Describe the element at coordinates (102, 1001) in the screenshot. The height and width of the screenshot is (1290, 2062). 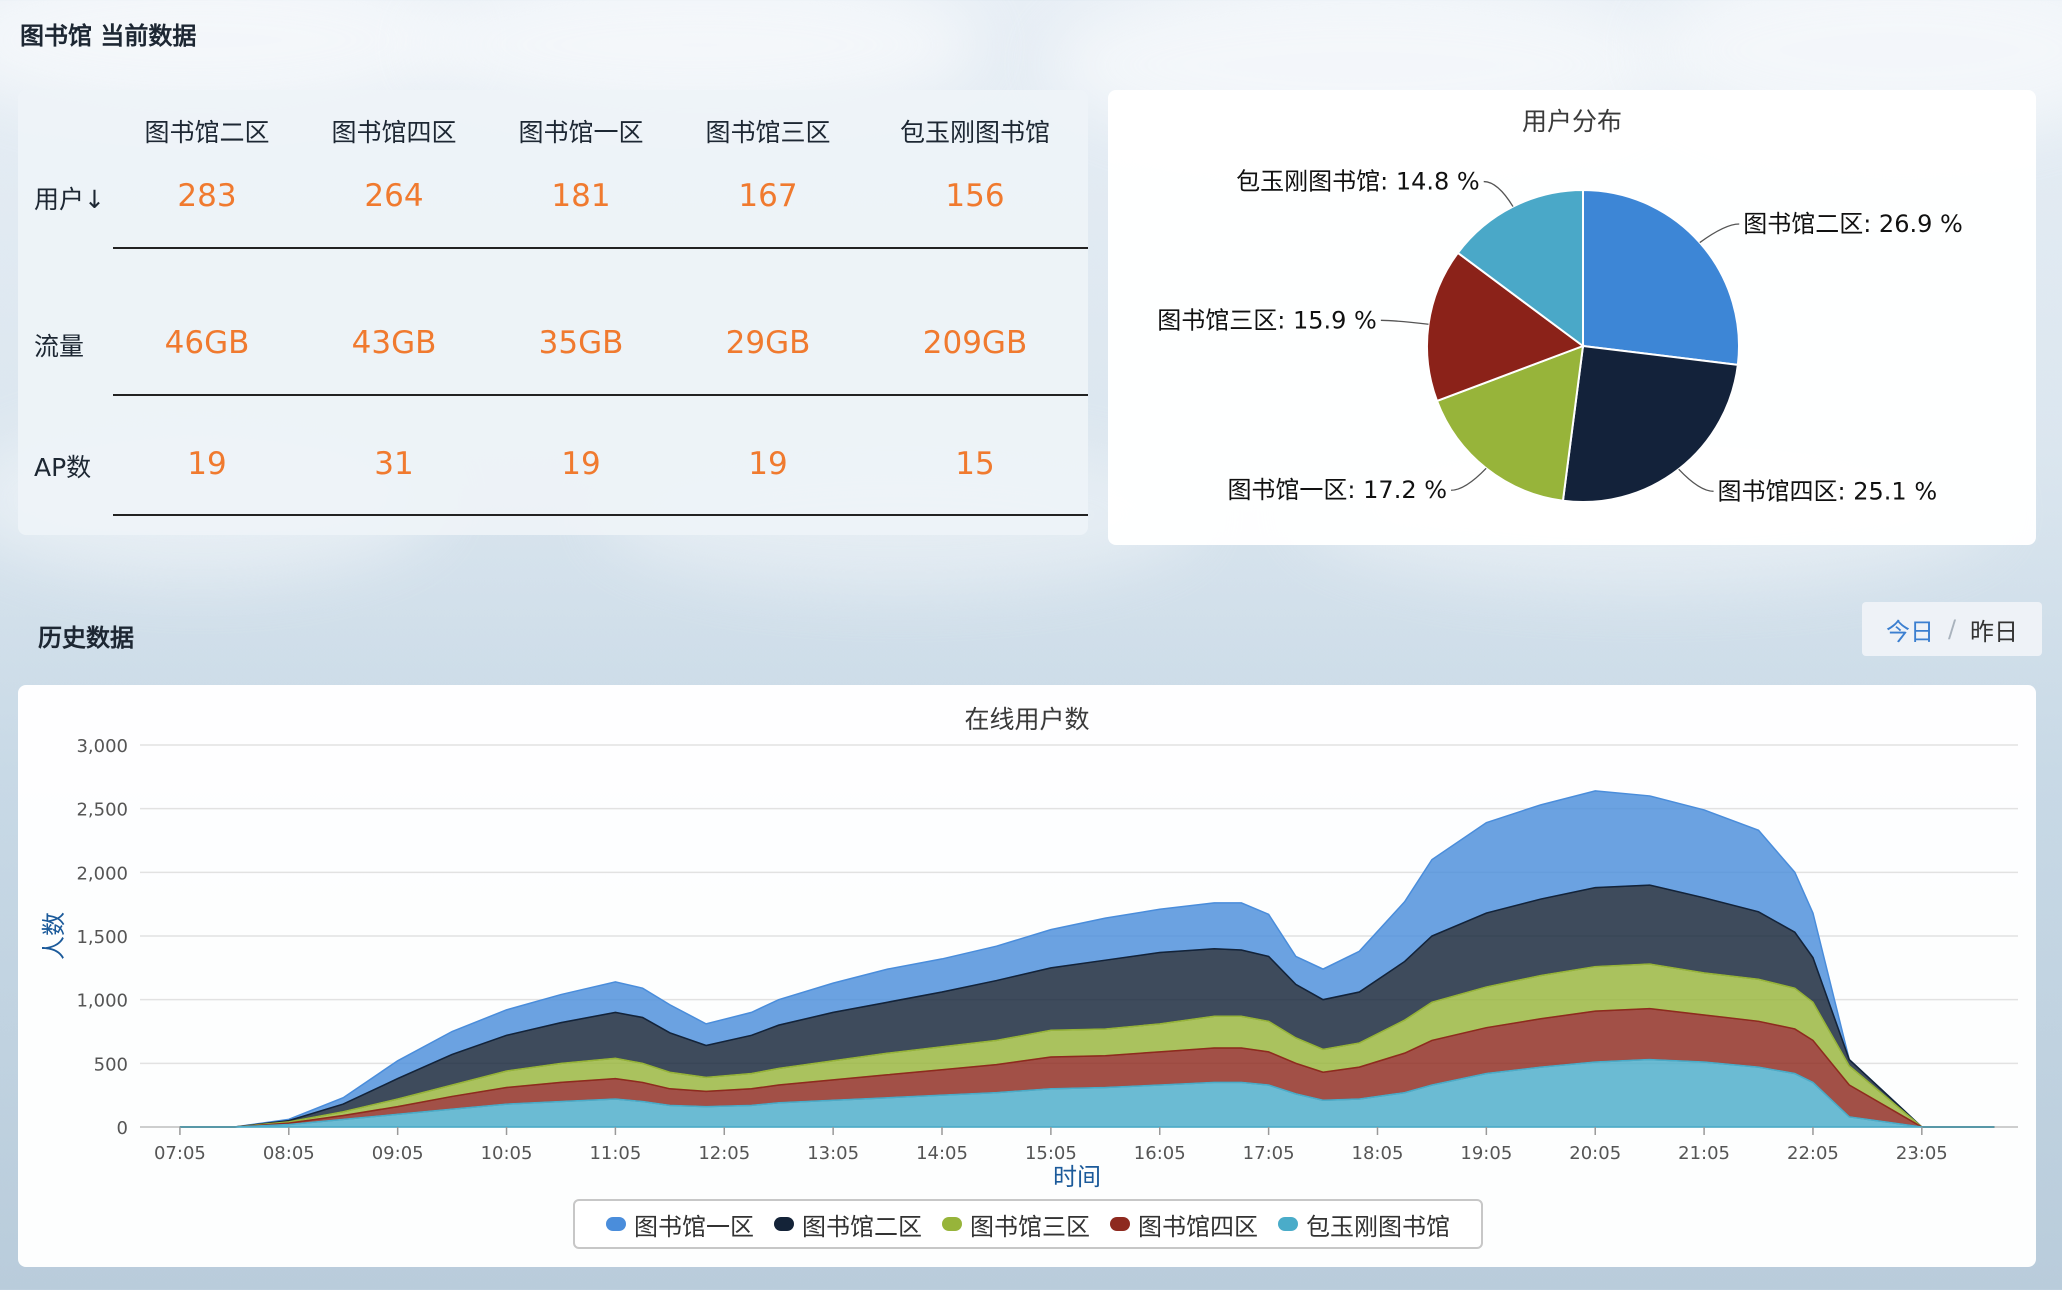
I see `y-tick-label: 1,000` at that location.